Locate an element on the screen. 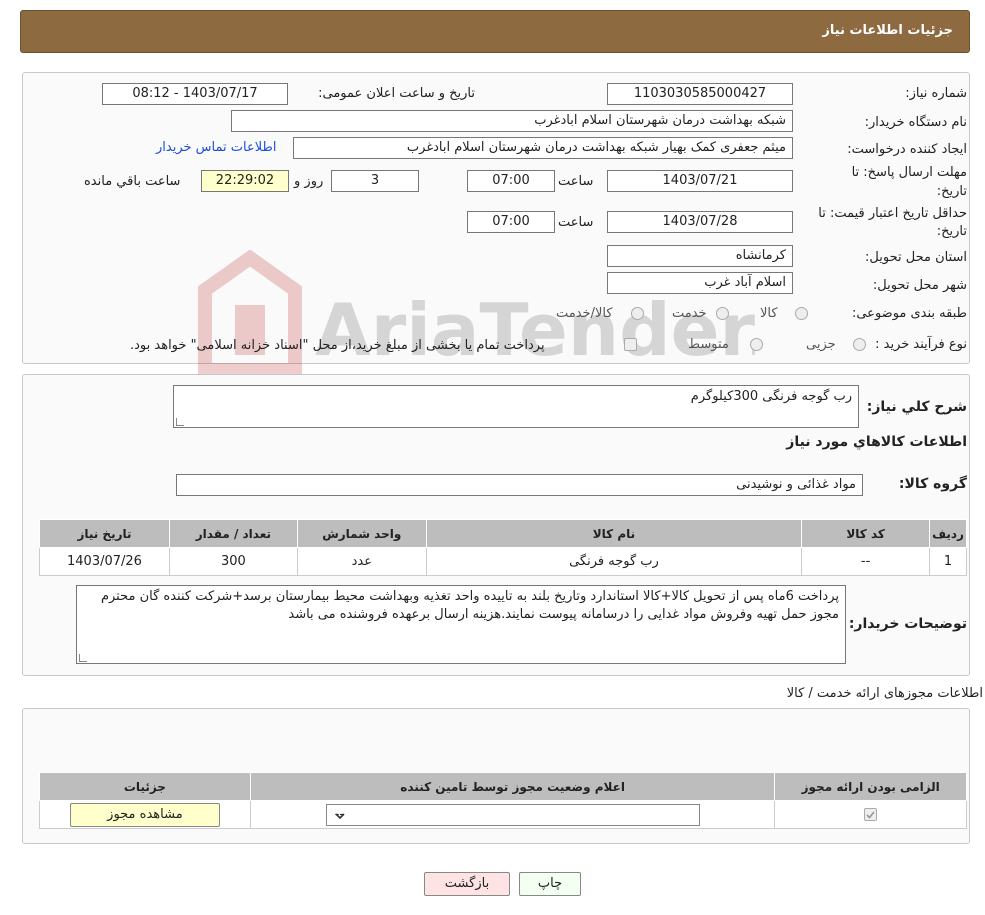 This screenshot has height=915, width=985. description-text: رب گوجه فرنگی 300کیلوگرم is located at coordinates (771, 396).